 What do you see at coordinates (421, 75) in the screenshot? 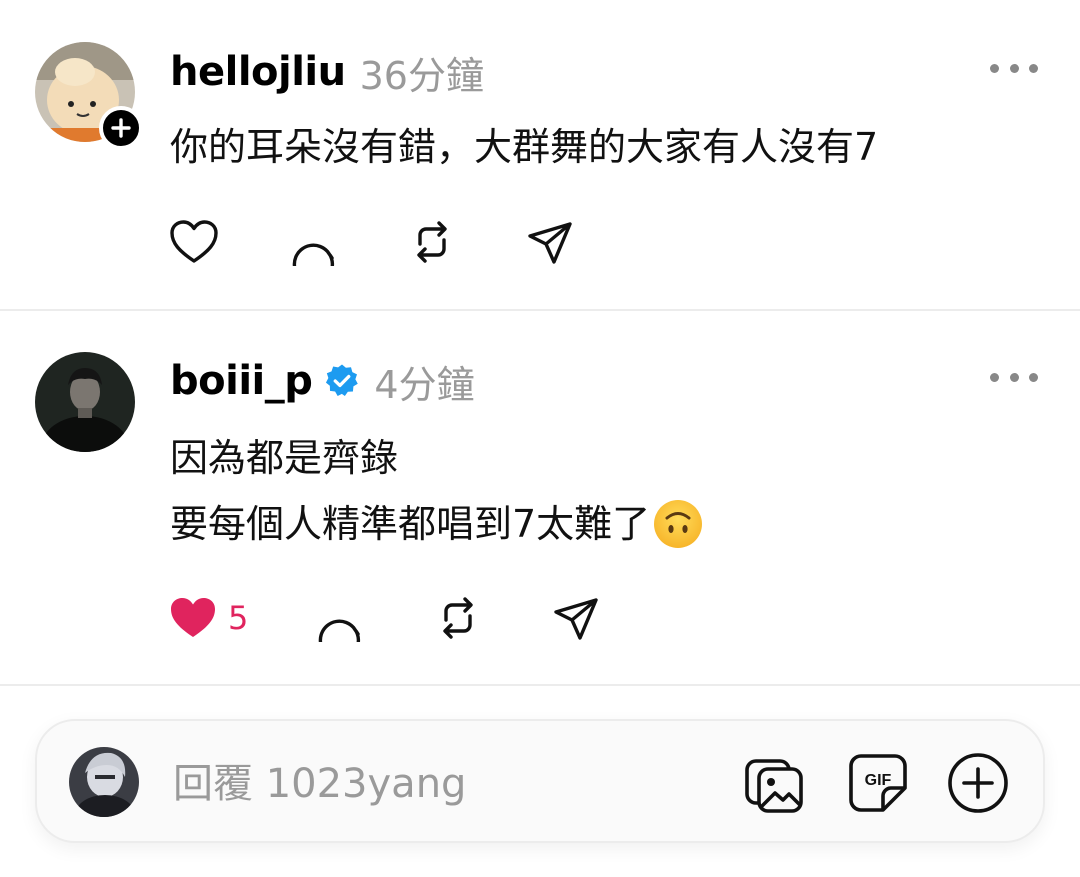
I see `timestamp: 36分鐘` at bounding box center [421, 75].